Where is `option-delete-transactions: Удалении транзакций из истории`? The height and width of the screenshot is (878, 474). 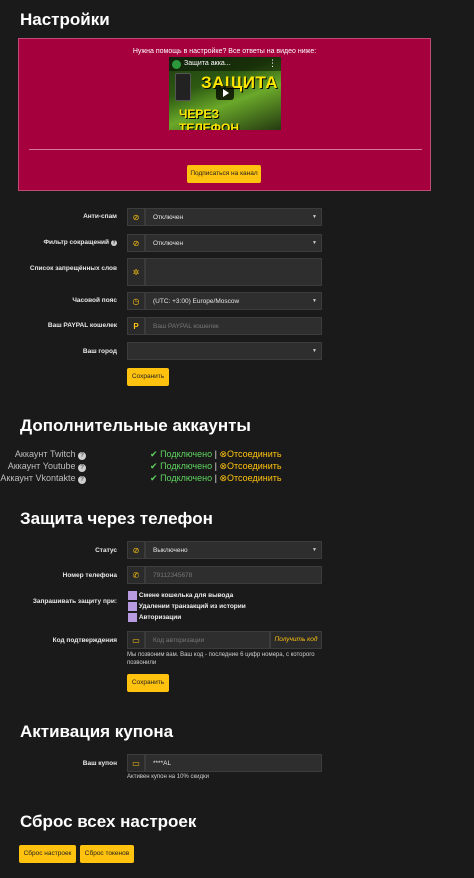 option-delete-transactions: Удалении транзакций из истории is located at coordinates (187, 606).